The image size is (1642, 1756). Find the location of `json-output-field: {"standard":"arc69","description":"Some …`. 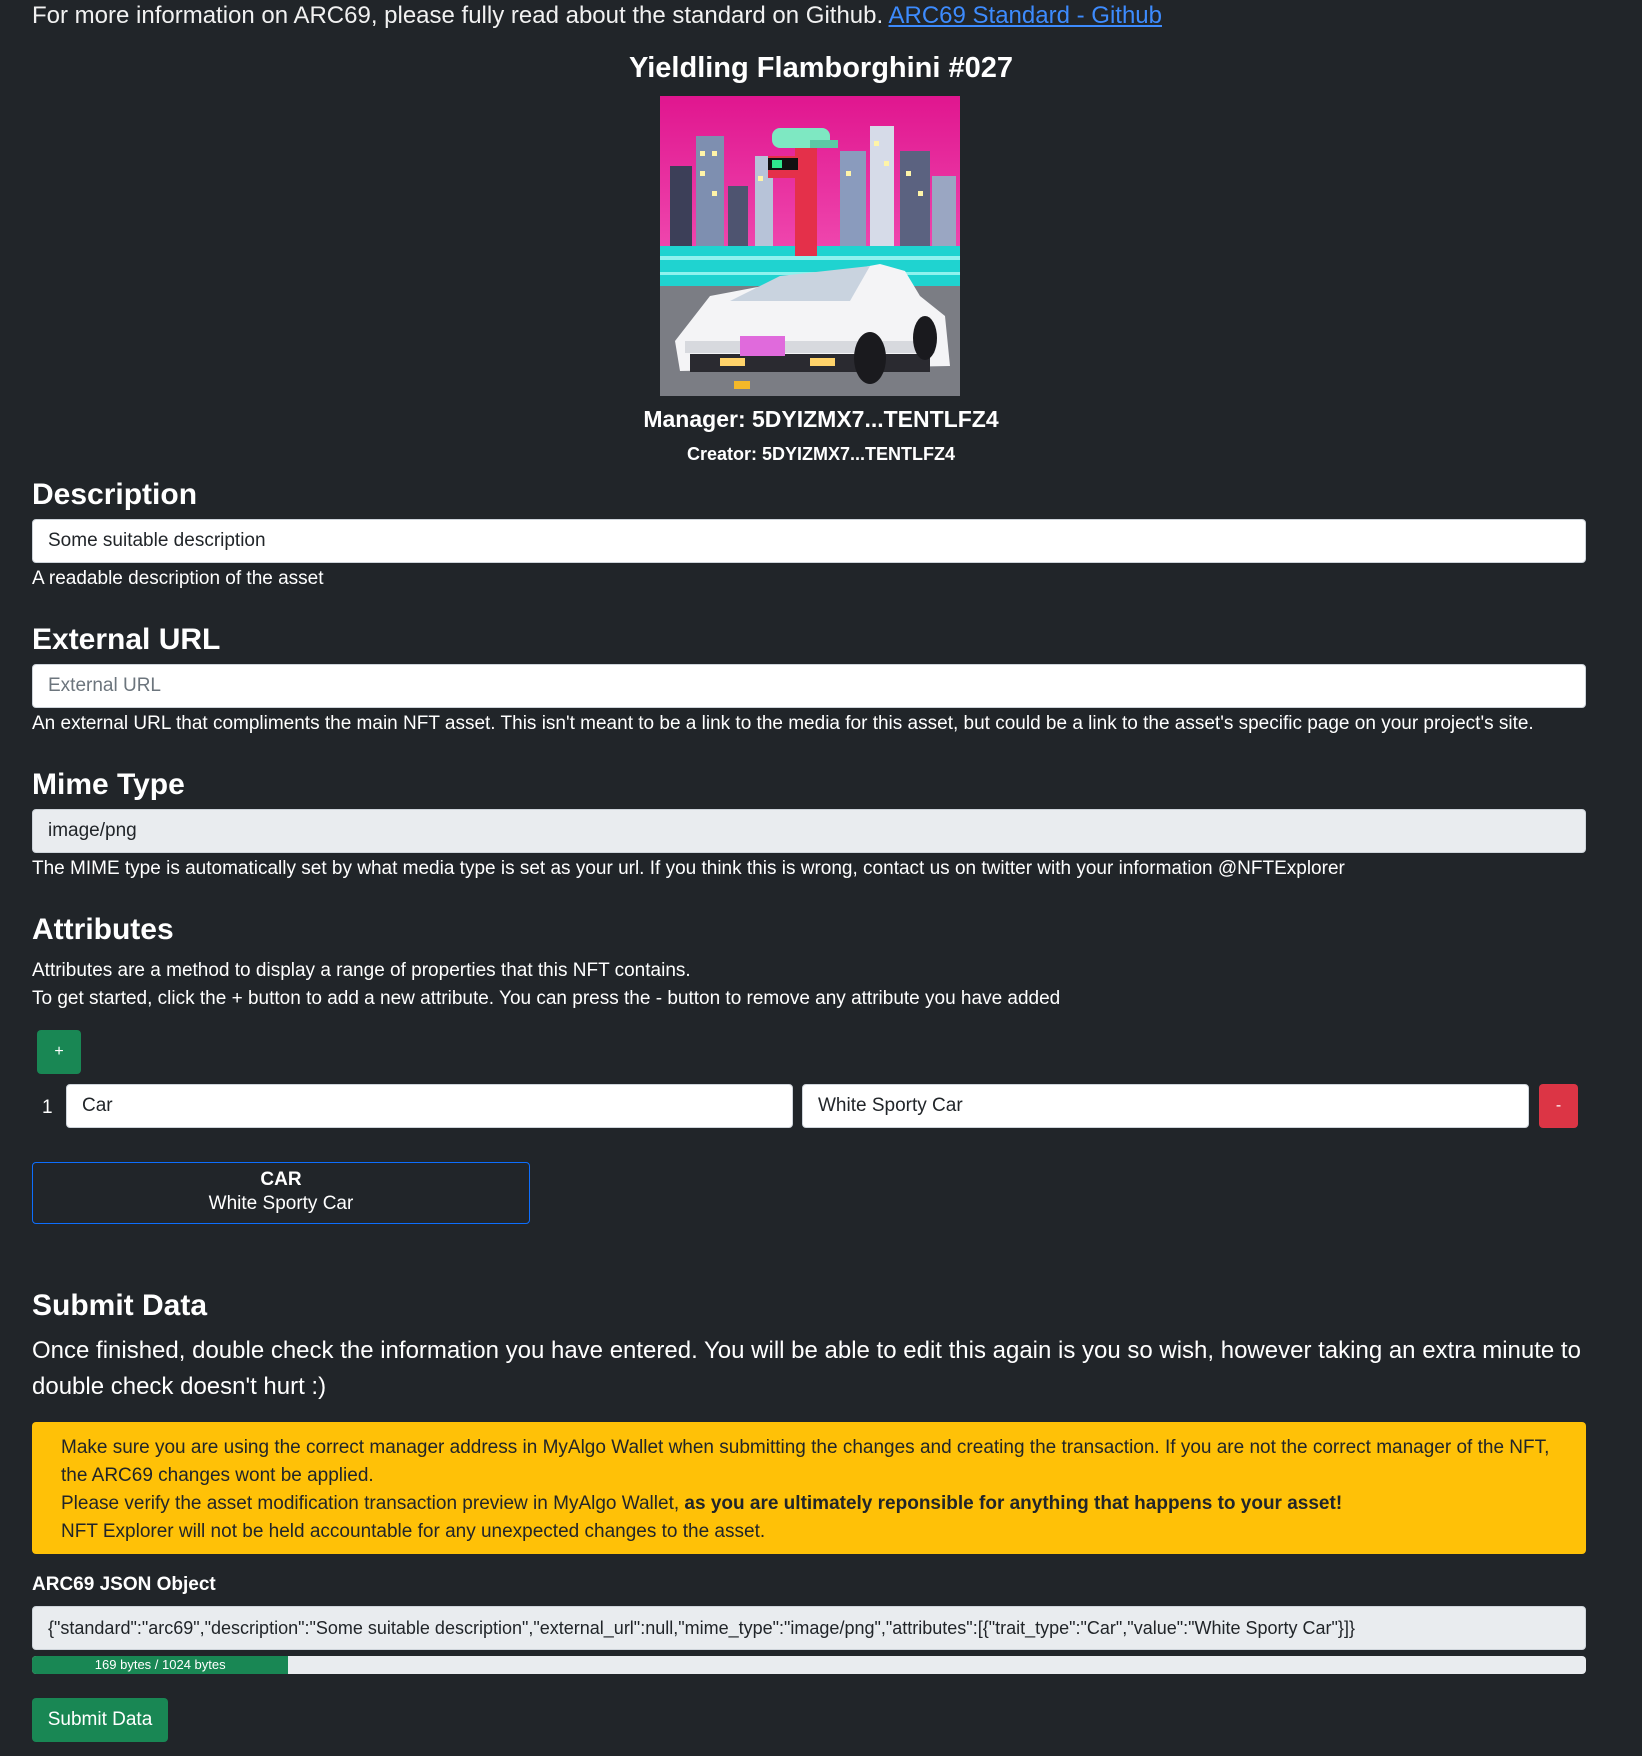

json-output-field: {"standard":"arc69","description":"Some … is located at coordinates (809, 1628).